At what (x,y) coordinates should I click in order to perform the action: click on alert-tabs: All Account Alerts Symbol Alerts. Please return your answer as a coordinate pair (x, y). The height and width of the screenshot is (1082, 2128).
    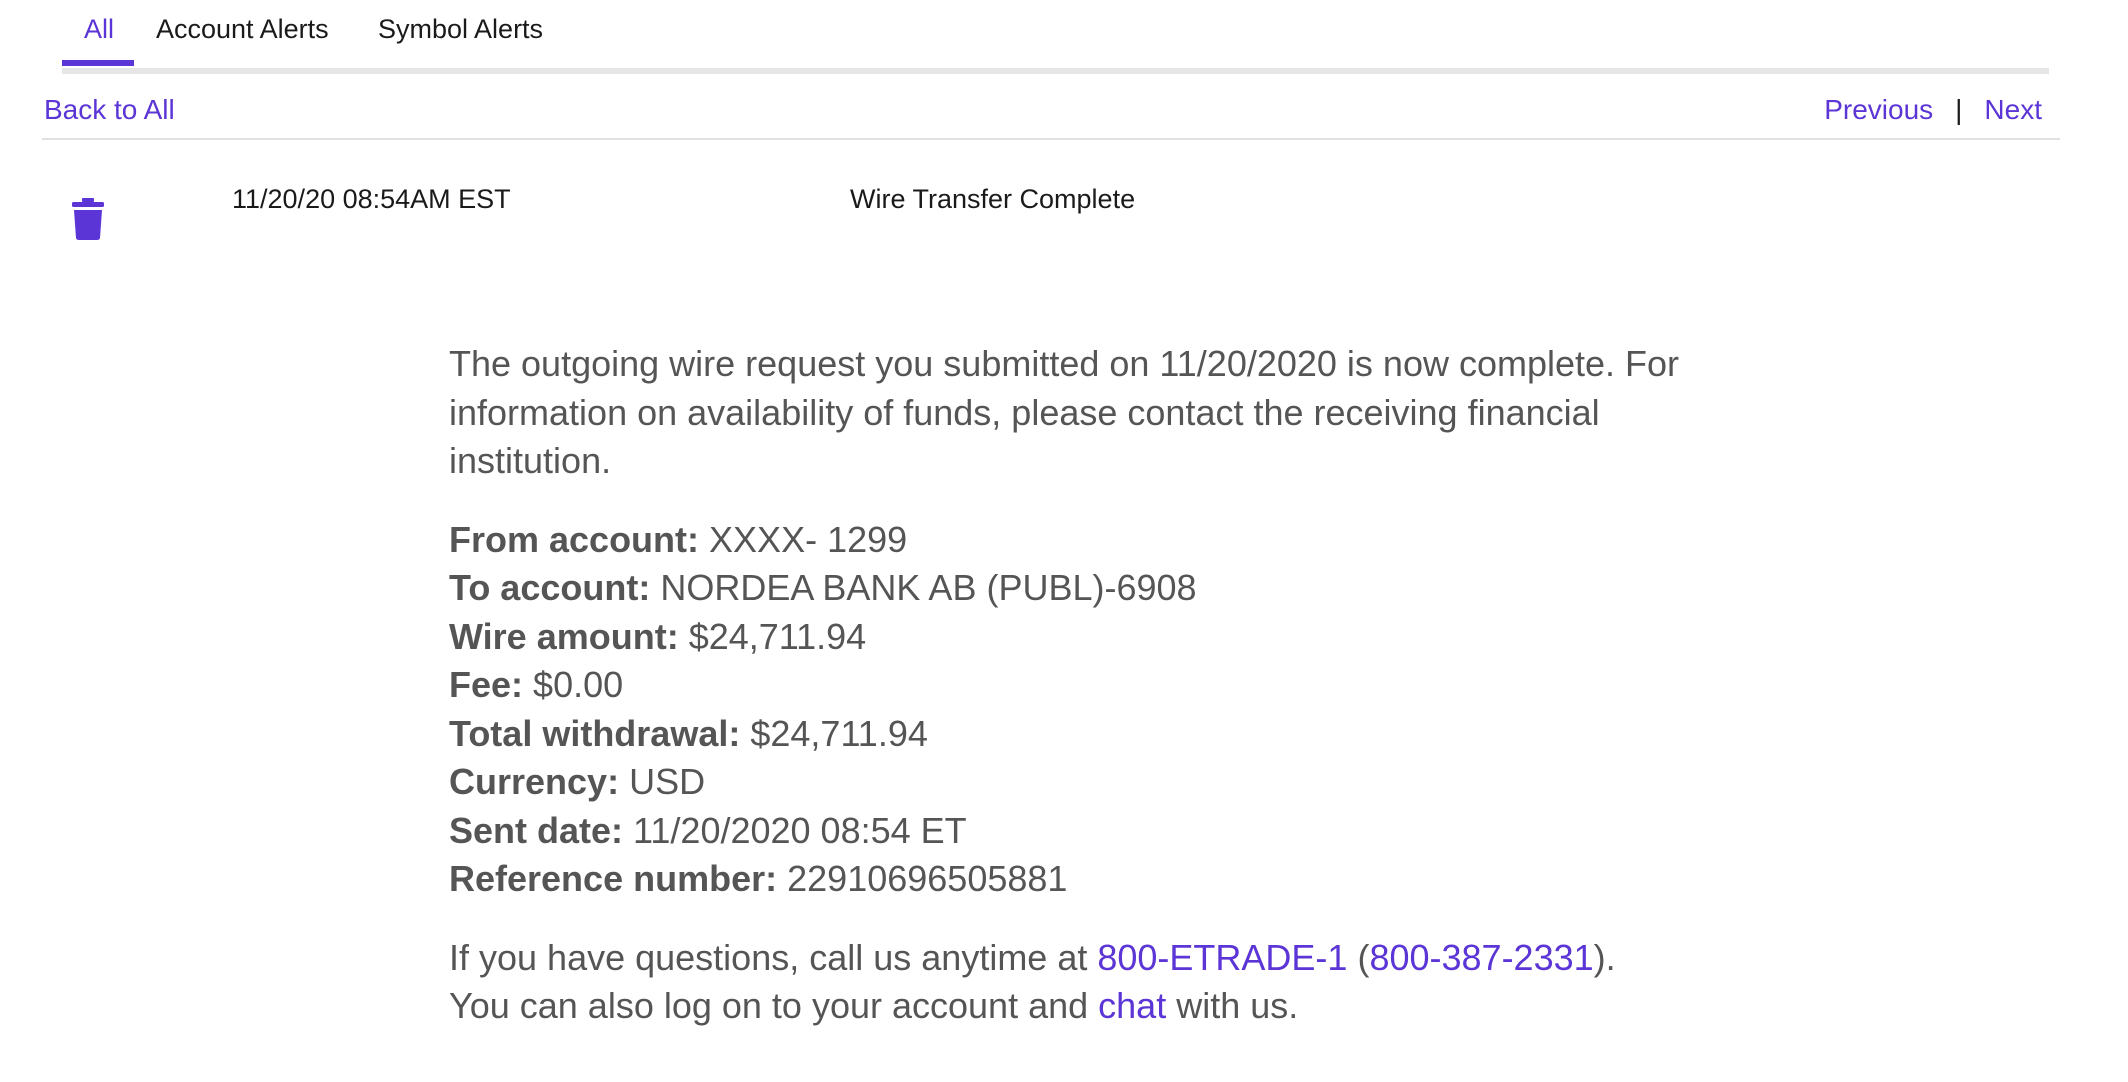
    Looking at the image, I should click on (1055, 37).